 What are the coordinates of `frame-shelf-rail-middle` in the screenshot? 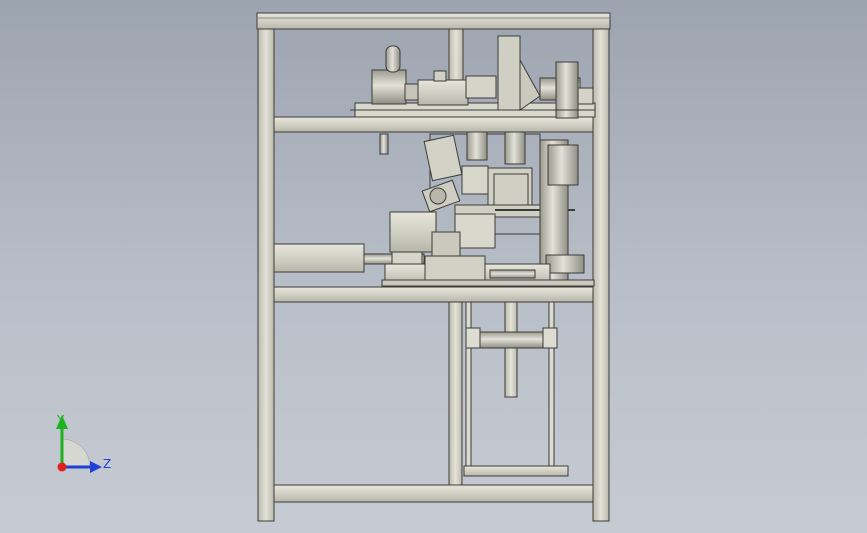 It's located at (433, 294).